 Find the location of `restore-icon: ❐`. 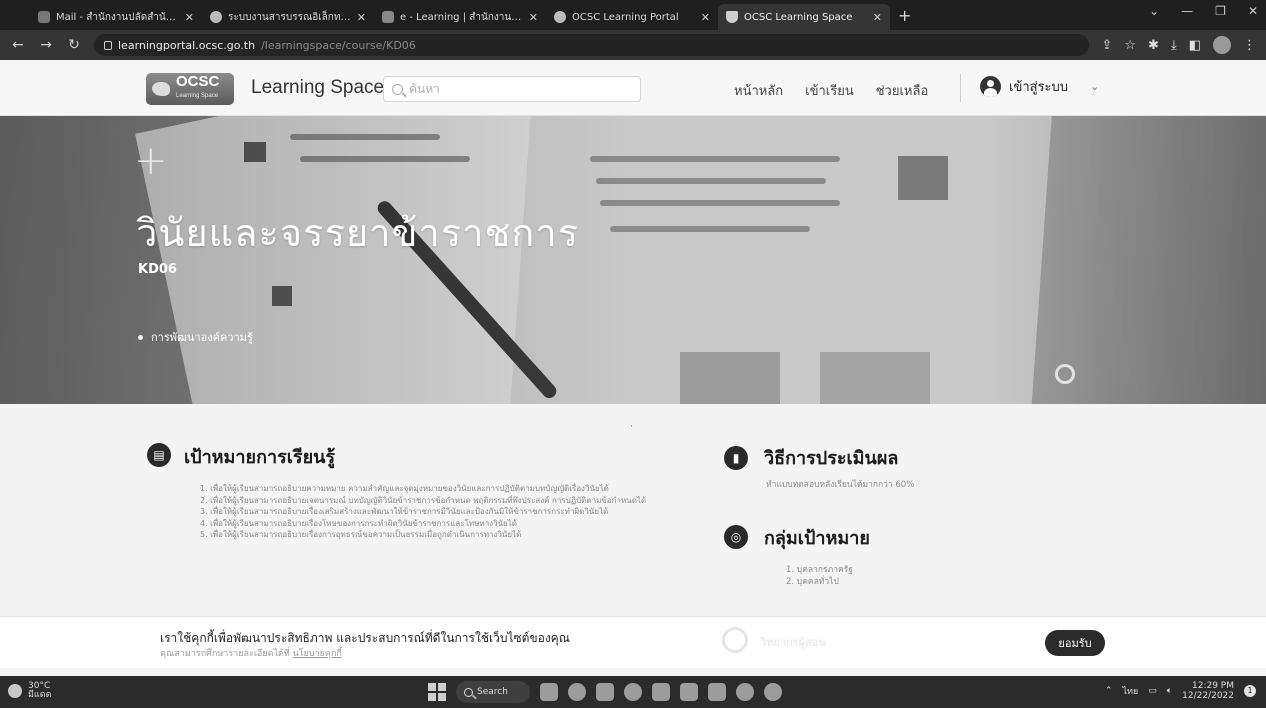

restore-icon: ❐ is located at coordinates (1220, 11).